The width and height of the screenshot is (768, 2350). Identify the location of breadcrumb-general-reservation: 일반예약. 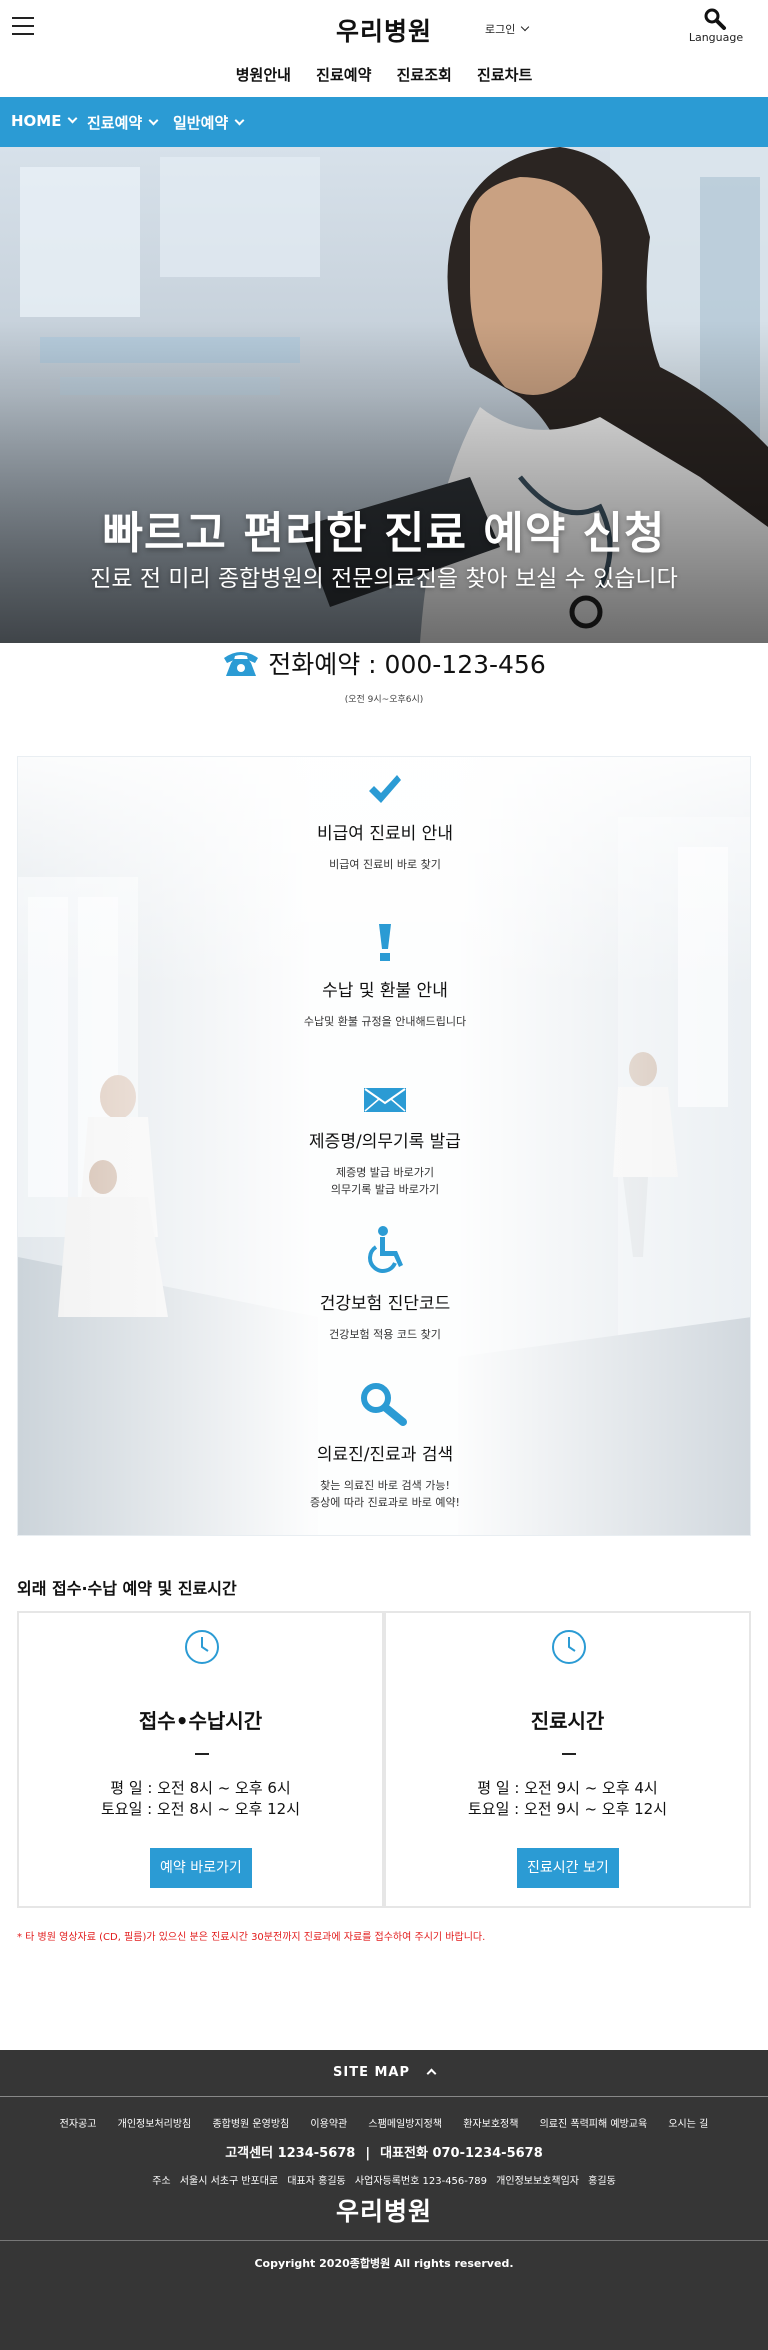
(209, 122).